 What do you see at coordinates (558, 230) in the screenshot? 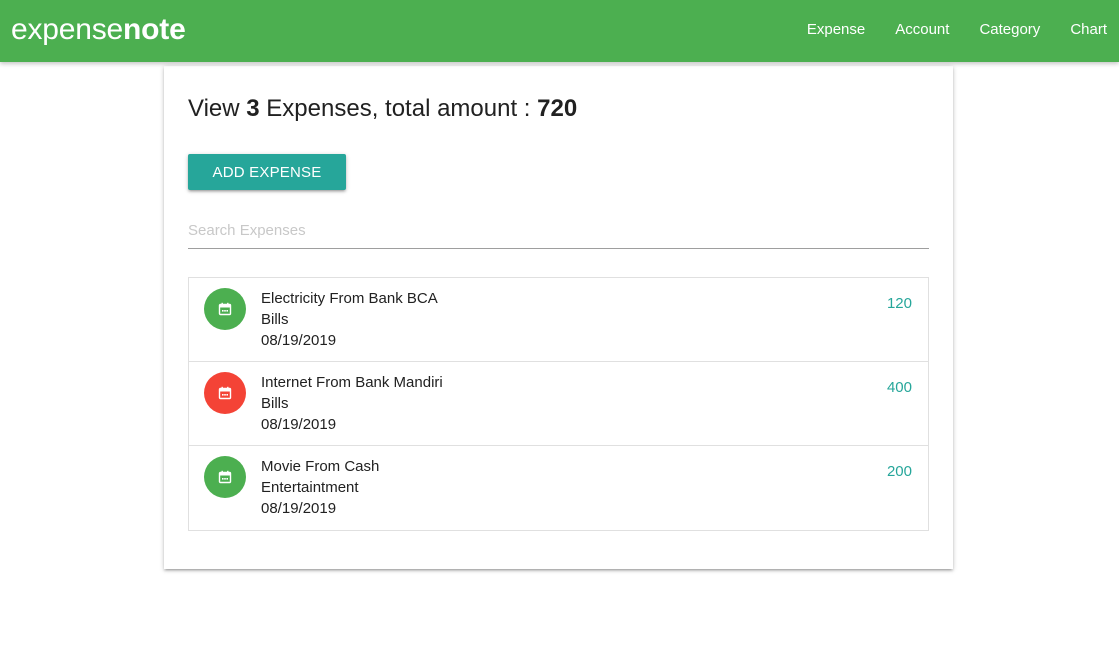
I see `search-input` at bounding box center [558, 230].